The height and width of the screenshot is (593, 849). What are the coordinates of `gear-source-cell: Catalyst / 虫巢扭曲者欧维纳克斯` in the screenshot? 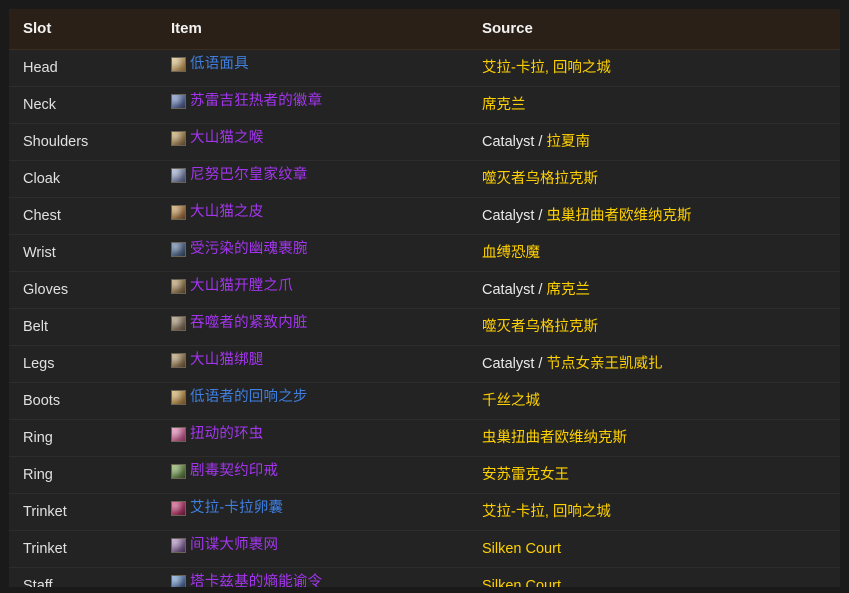 It's located at (661, 216).